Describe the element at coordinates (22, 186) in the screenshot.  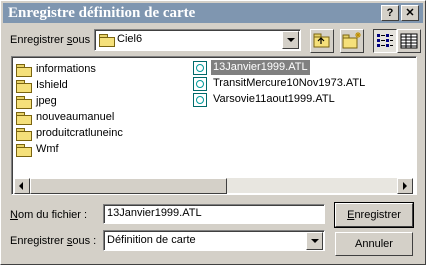
I see `scroll-left-button` at that location.